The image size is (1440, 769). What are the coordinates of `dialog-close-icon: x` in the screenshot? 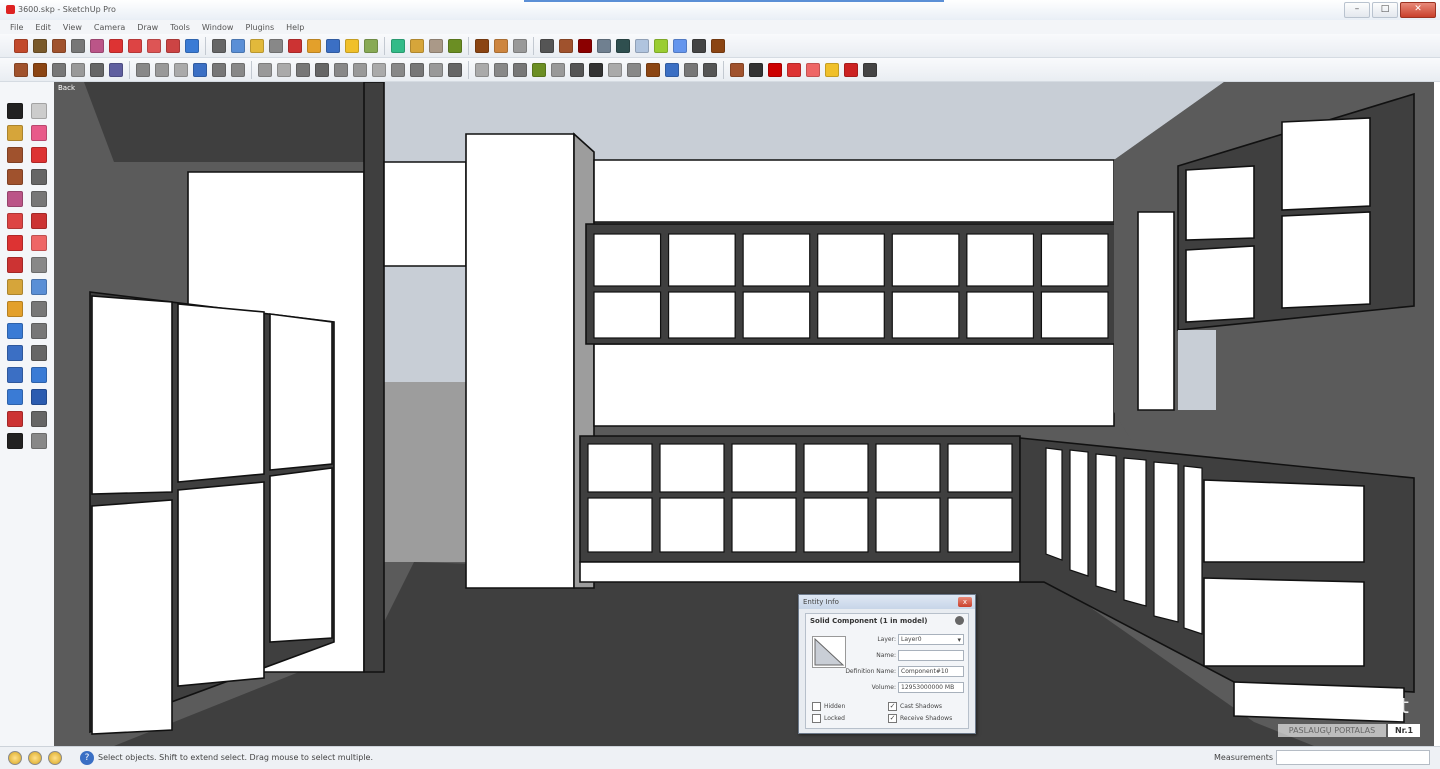 It's located at (965, 602).